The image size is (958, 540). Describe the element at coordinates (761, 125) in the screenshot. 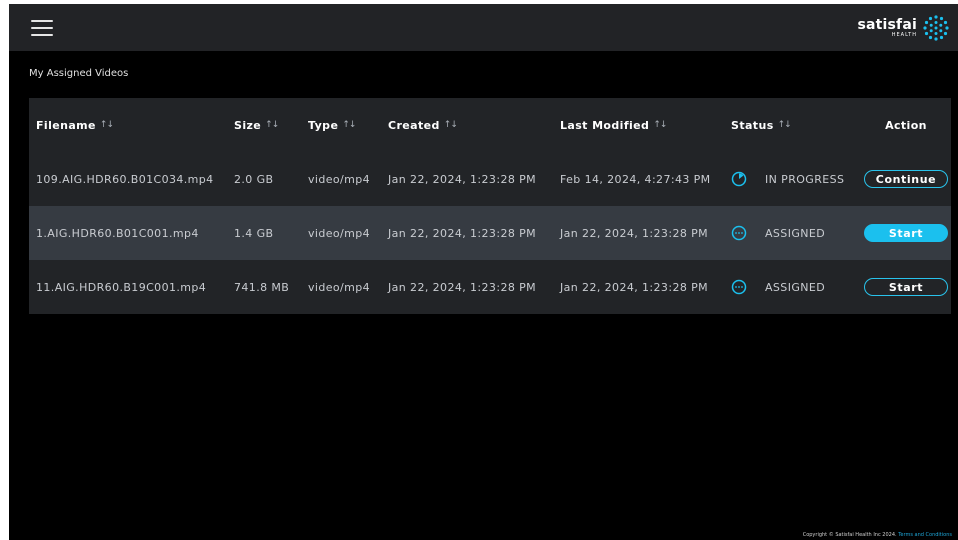

I see `column-header-status: Status ↑↓` at that location.